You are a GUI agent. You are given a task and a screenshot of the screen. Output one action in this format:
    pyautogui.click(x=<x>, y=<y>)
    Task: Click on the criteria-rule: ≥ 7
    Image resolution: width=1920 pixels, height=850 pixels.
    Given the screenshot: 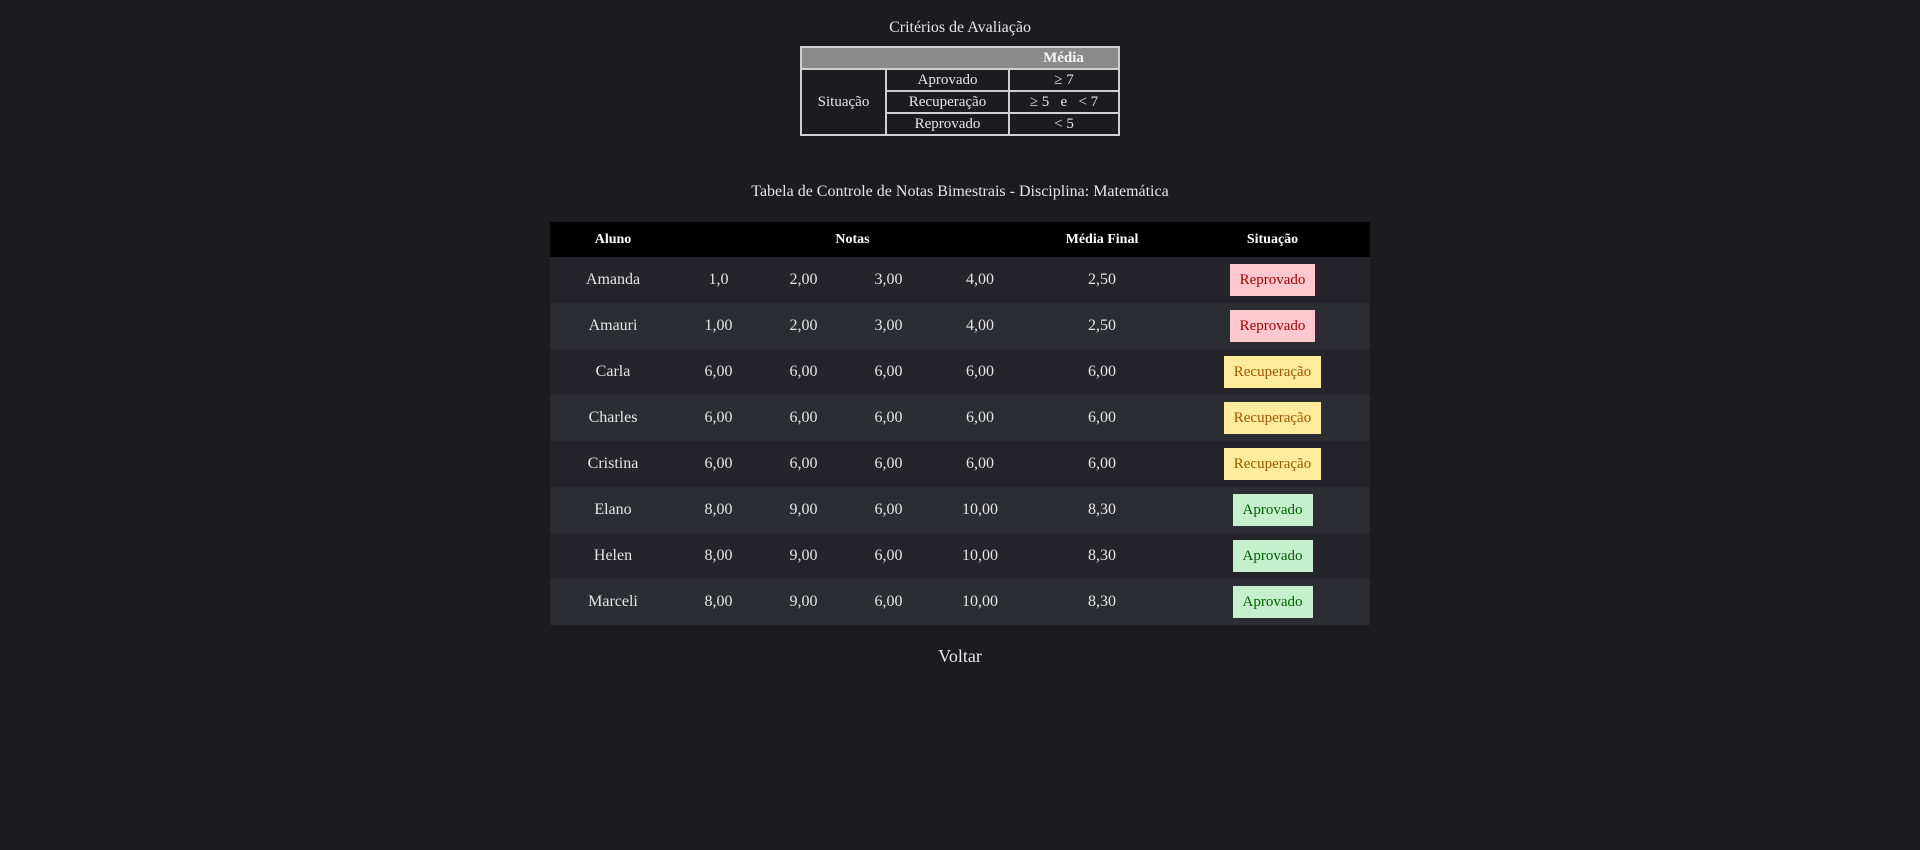 What is the action you would take?
    pyautogui.click(x=1064, y=80)
    